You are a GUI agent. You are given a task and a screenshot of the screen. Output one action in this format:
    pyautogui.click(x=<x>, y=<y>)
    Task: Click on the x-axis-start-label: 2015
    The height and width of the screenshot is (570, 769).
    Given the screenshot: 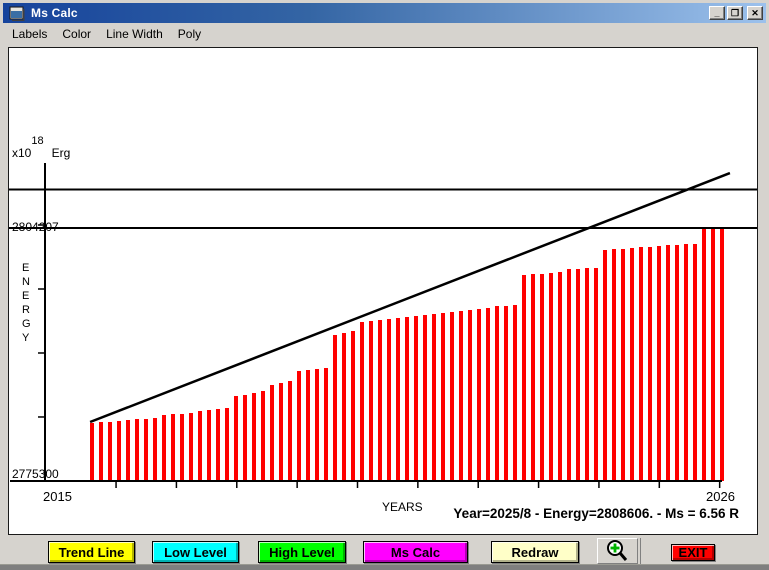 What is the action you would take?
    pyautogui.click(x=57, y=496)
    